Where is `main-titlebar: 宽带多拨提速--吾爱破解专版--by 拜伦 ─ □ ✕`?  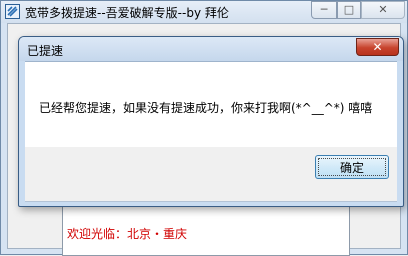
main-titlebar: 宽带多拨提速--吾爱破解专版--by 拜伦 ─ □ ✕ is located at coordinates (204, 12).